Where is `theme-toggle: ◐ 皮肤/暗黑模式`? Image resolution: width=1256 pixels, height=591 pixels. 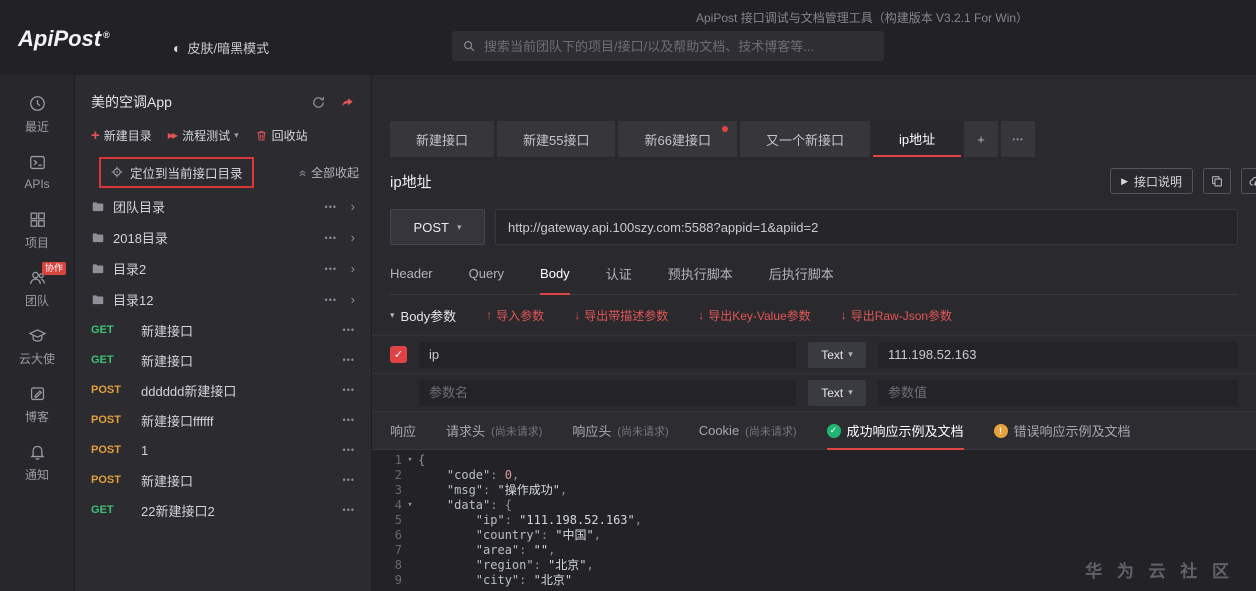
theme-toggle: ◐ 皮肤/暗黑模式 is located at coordinates (221, 47).